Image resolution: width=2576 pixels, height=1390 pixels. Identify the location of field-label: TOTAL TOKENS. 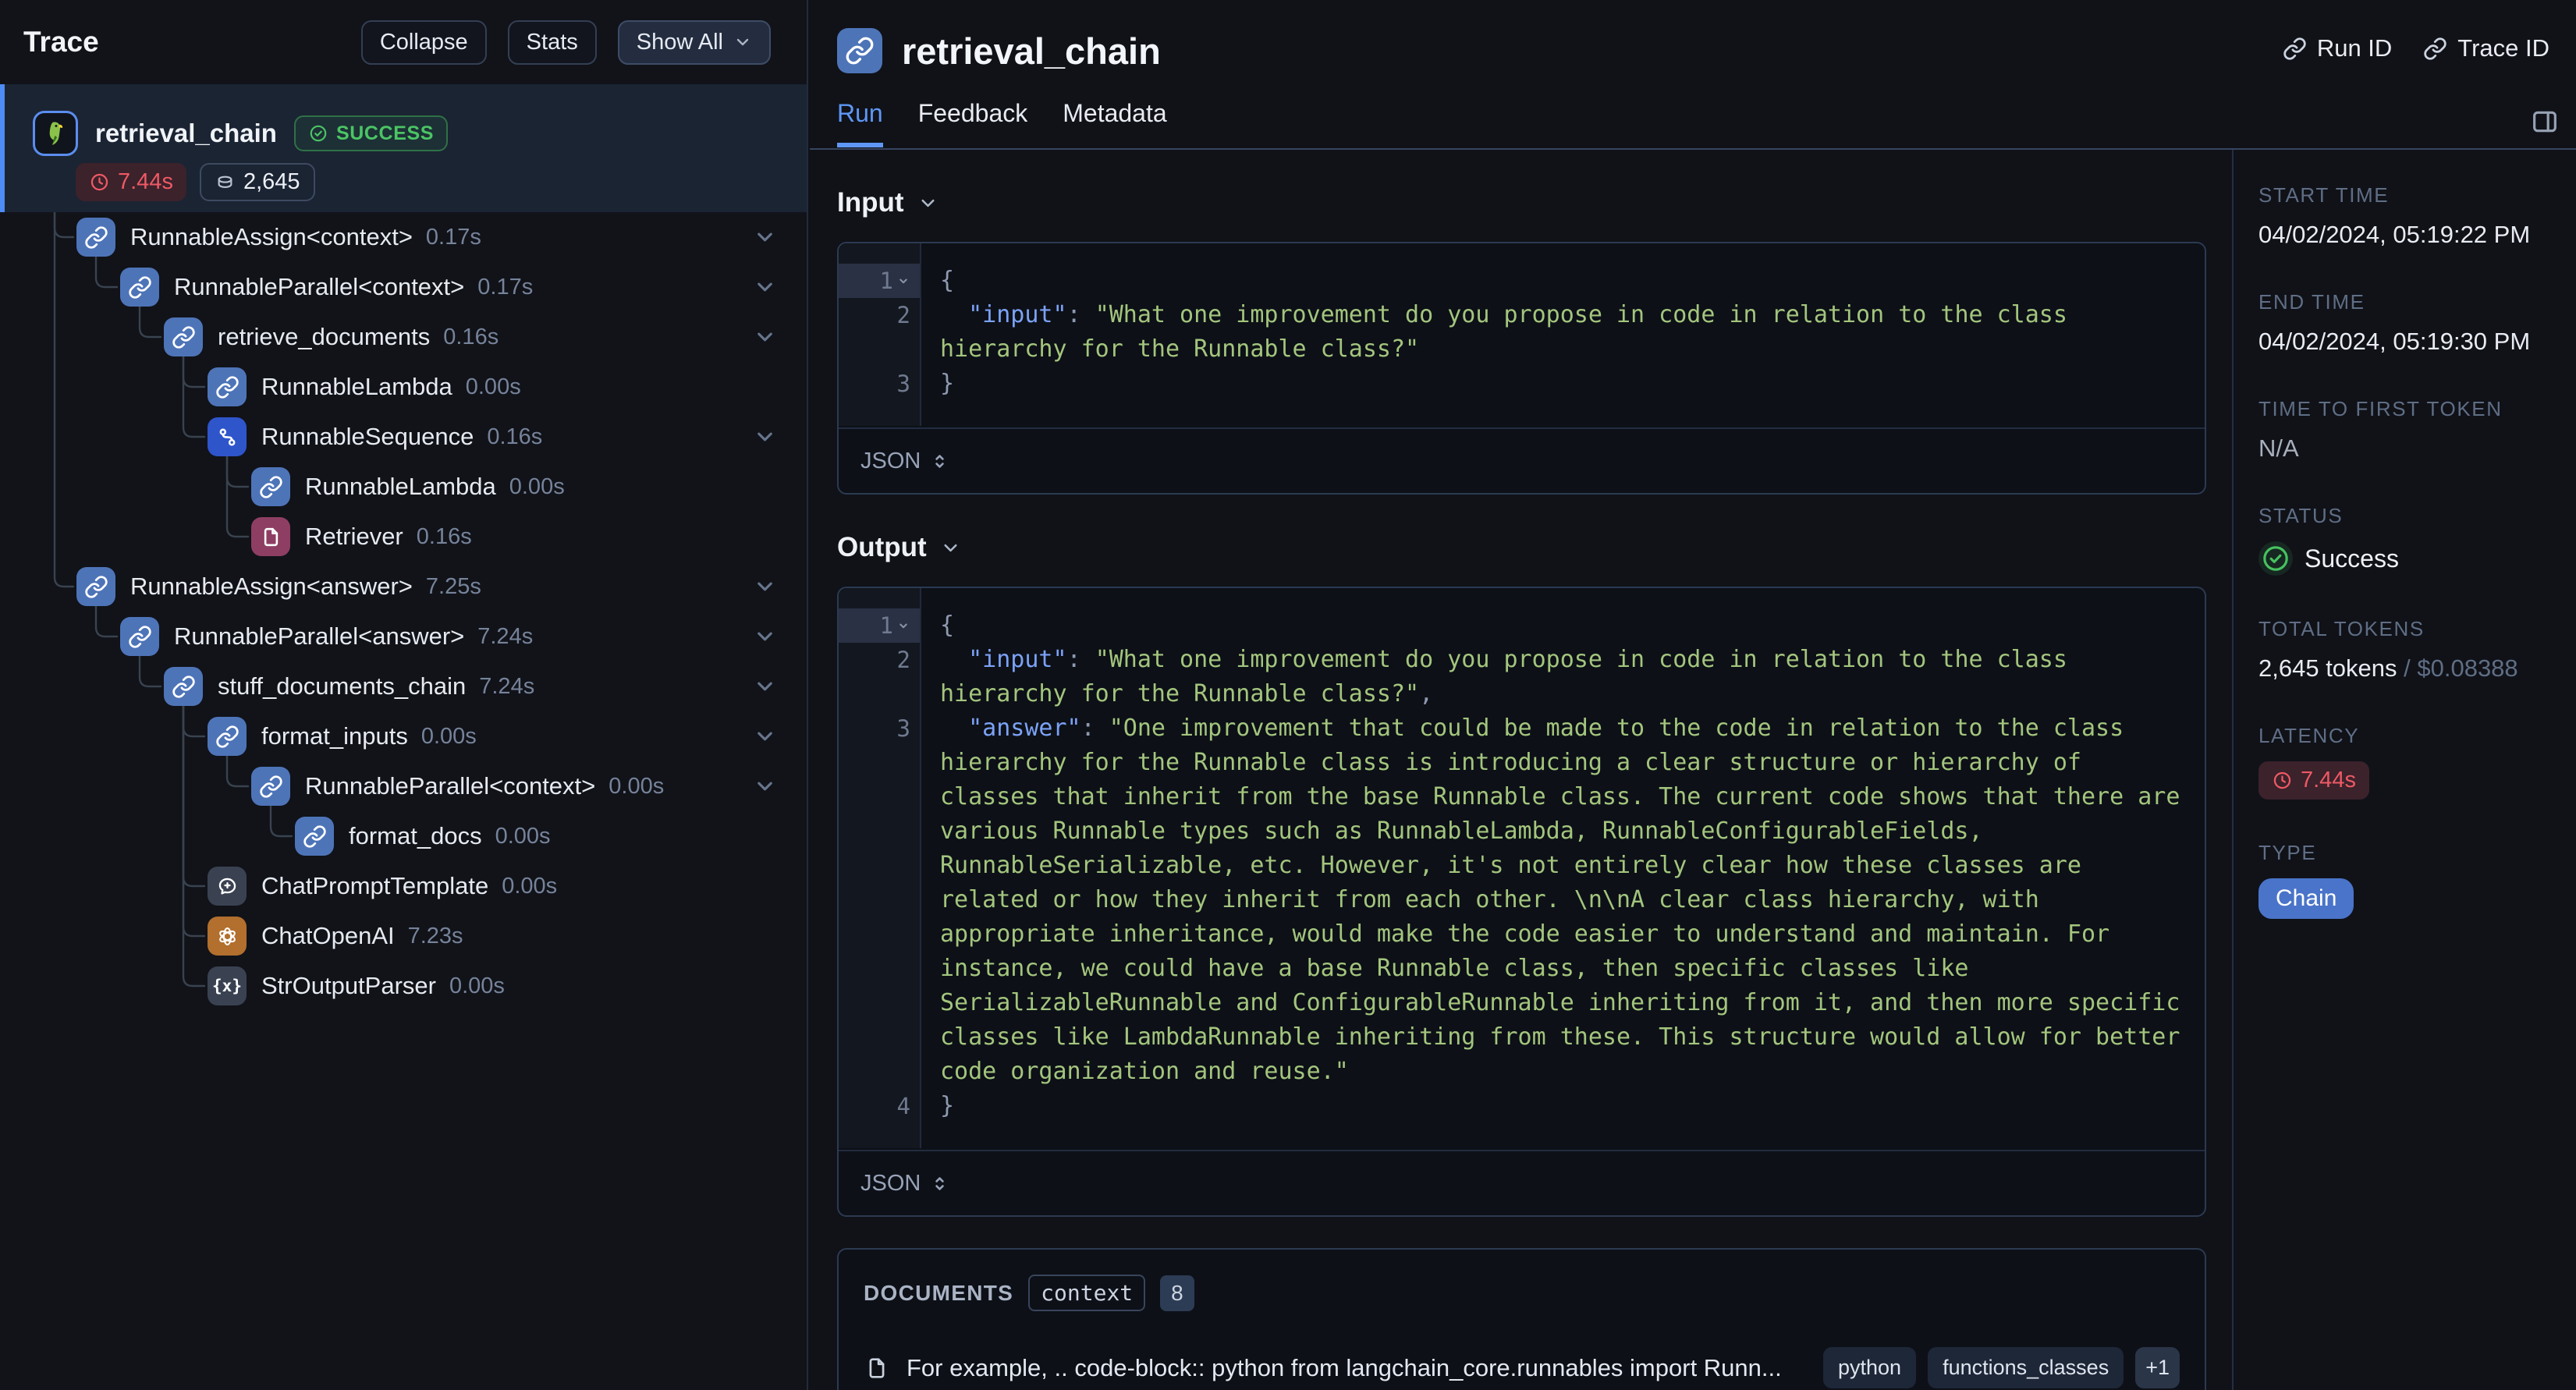
(2341, 628).